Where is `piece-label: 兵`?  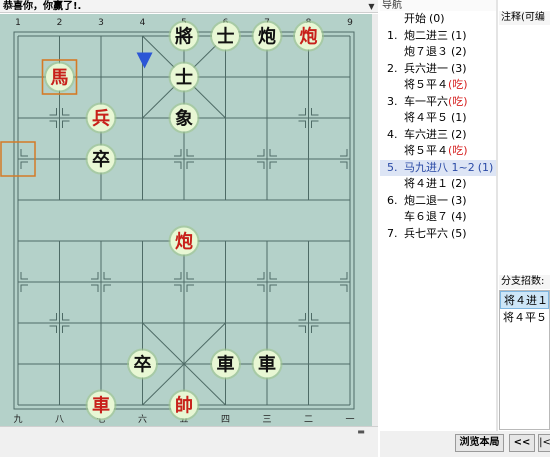
piece-label: 兵 is located at coordinates (101, 119).